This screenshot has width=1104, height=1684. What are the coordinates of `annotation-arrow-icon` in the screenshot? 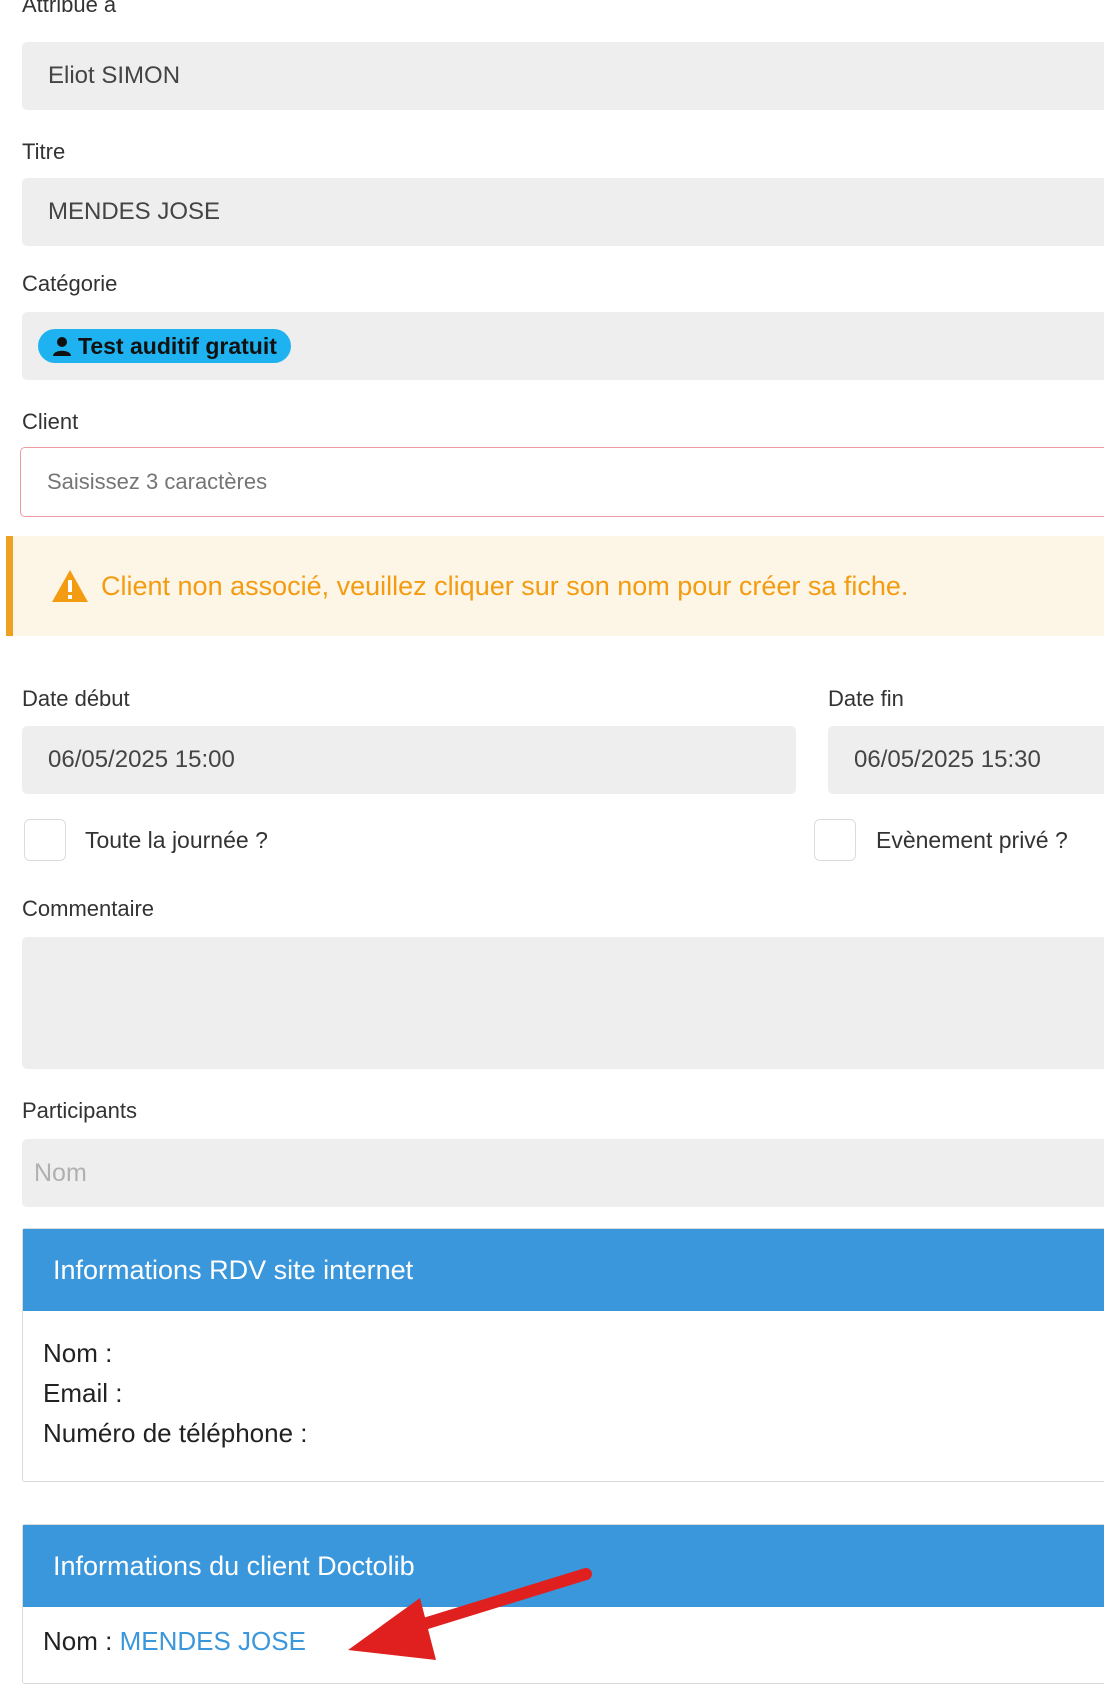 It's located at (470, 1614).